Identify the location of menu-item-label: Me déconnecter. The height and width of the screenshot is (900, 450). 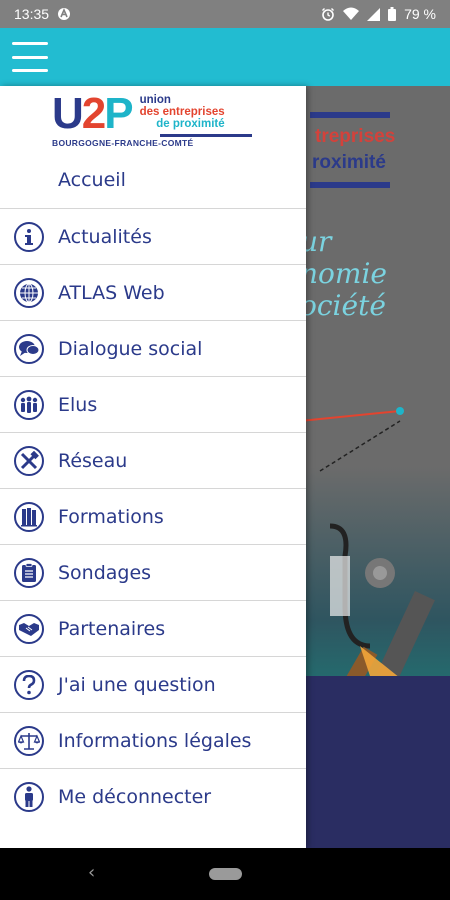
(135, 797).